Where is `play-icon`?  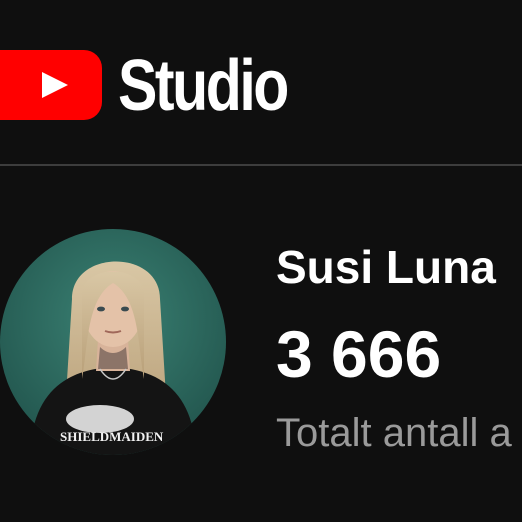
play-icon is located at coordinates (55, 85).